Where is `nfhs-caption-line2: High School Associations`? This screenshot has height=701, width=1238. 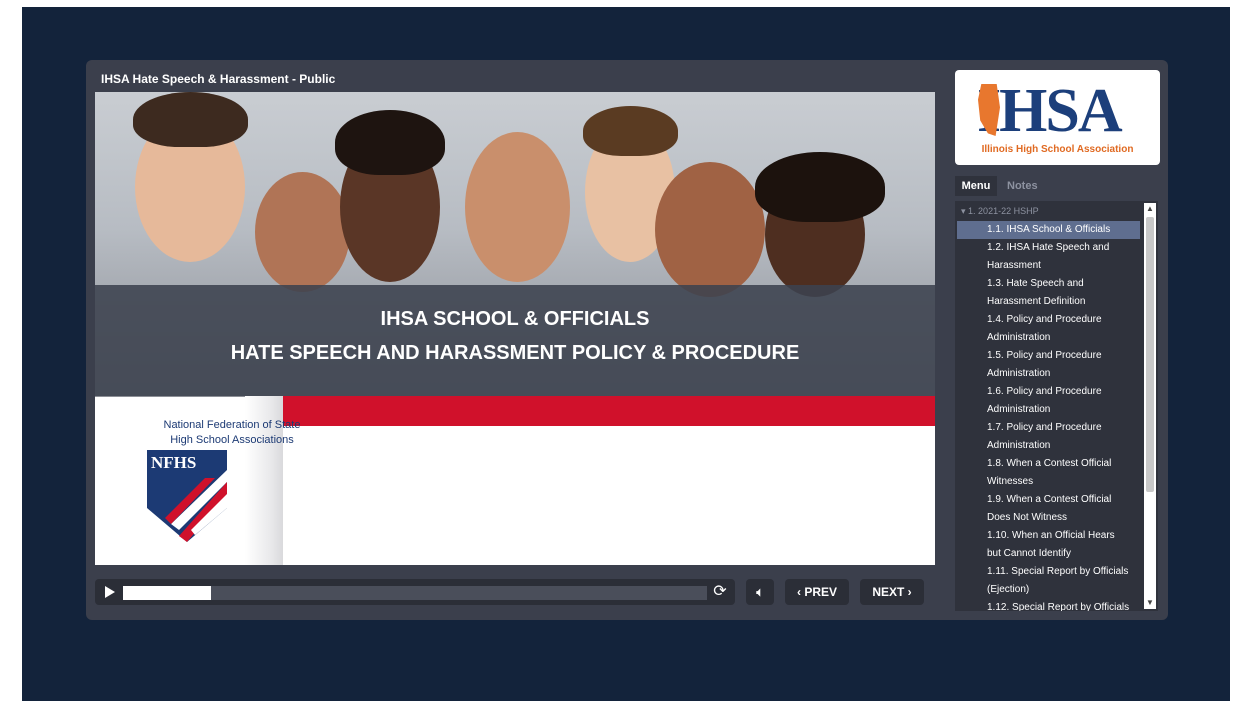 nfhs-caption-line2: High School Associations is located at coordinates (232, 440).